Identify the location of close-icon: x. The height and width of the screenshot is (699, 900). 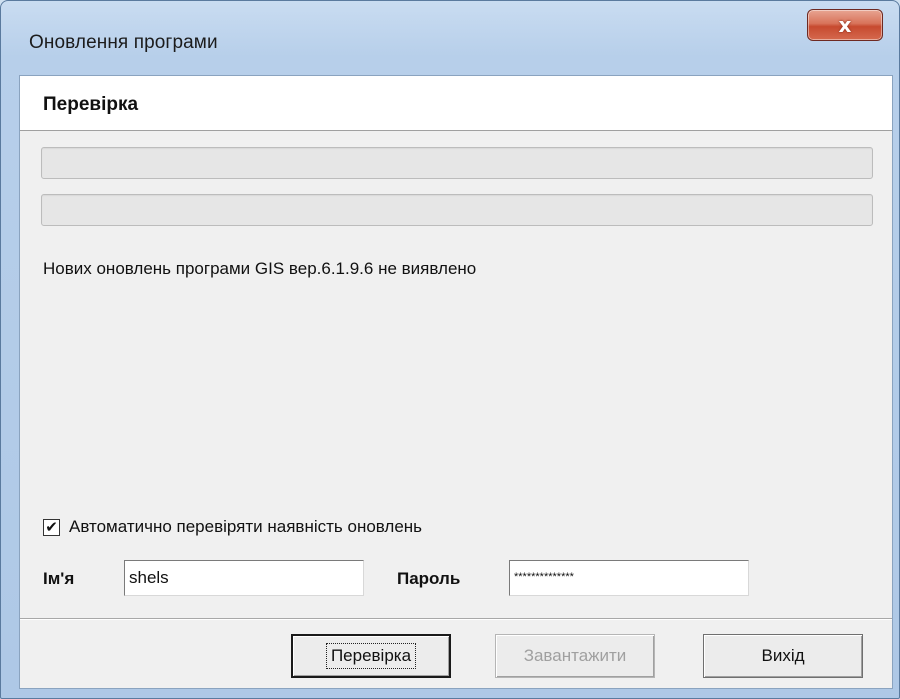
(845, 25).